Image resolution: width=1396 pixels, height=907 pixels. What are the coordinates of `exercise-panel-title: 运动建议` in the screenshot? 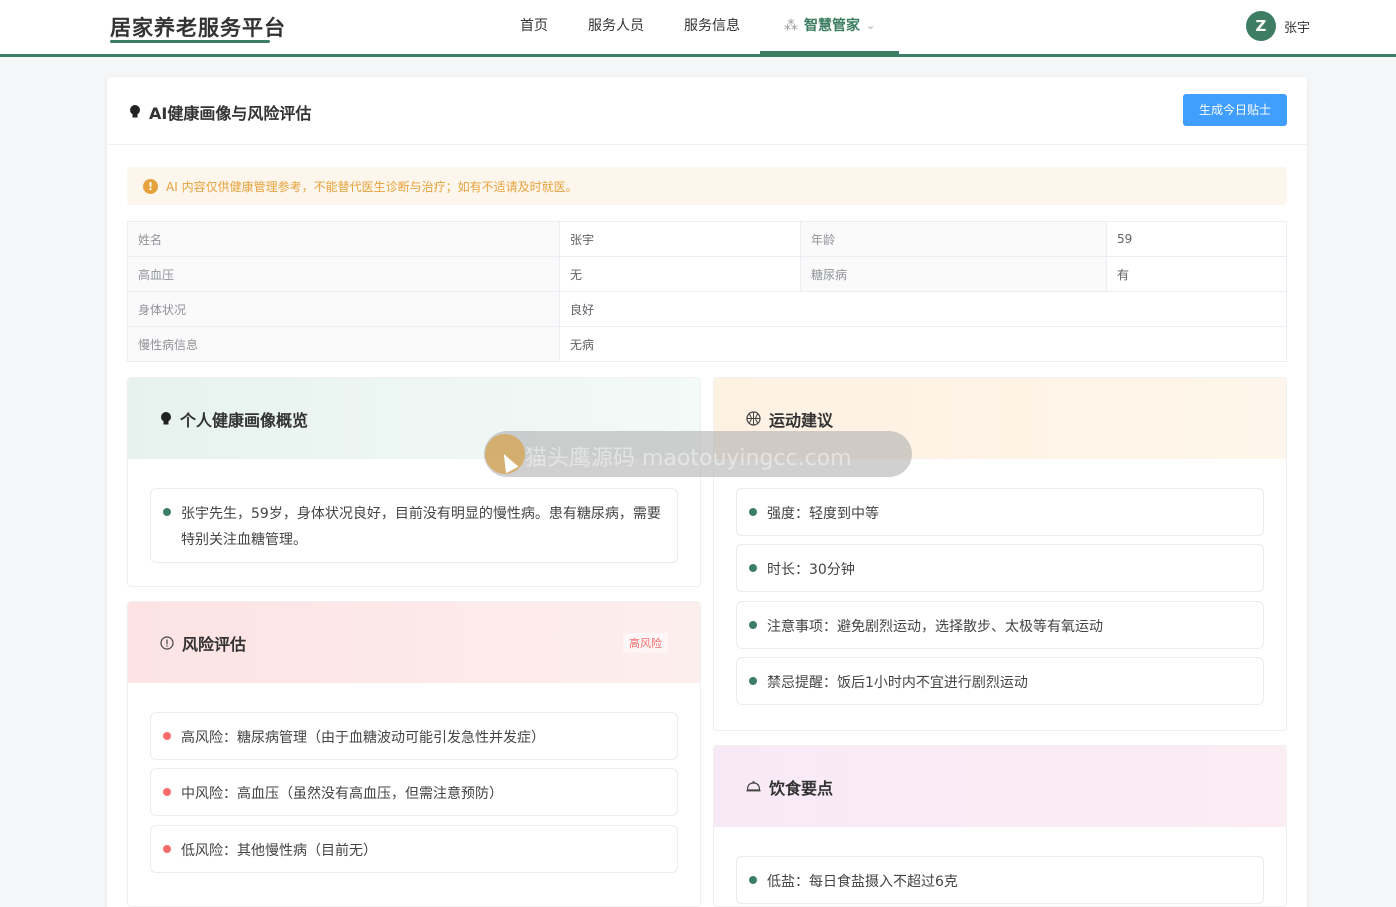 It's located at (801, 420).